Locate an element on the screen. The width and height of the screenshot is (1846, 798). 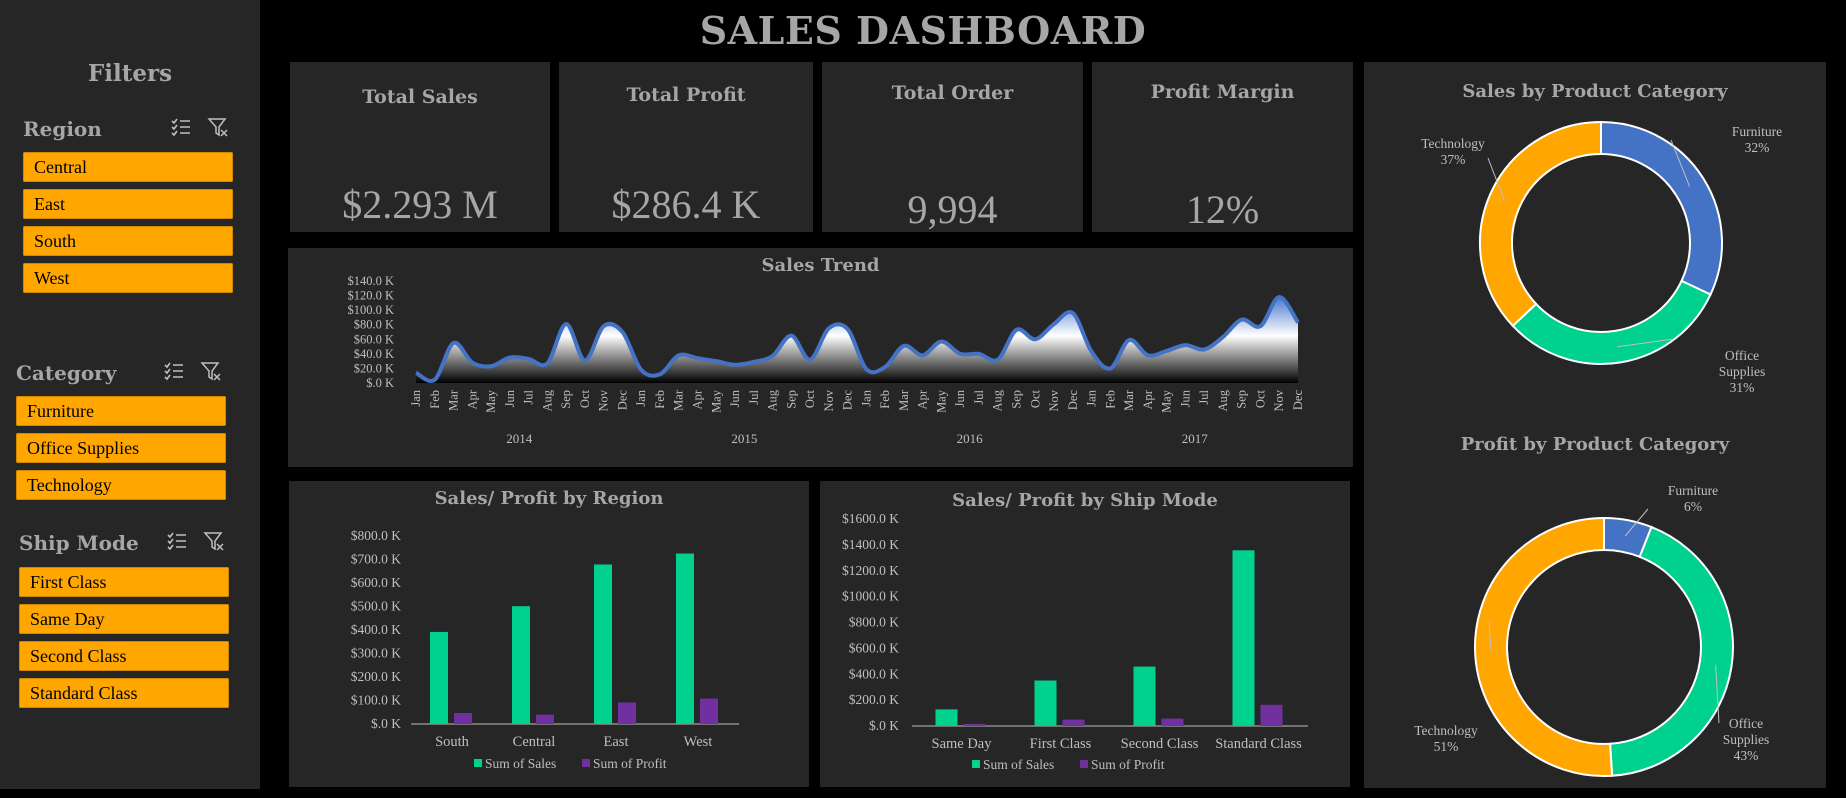
data-label: 37% is located at coordinates (1453, 159).